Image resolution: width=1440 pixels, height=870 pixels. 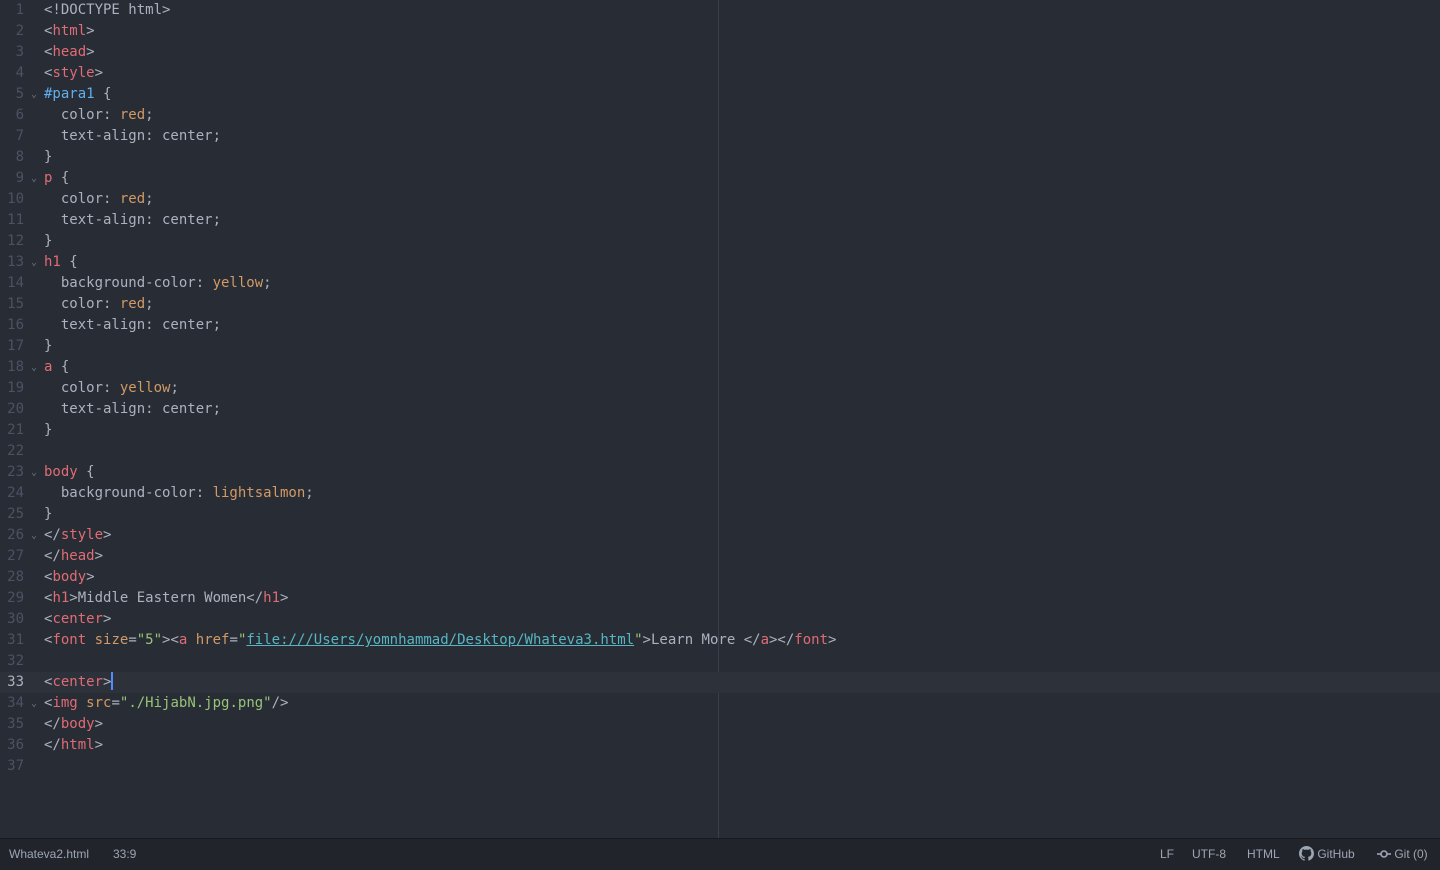 What do you see at coordinates (19, 178) in the screenshot?
I see `line-number: 9` at bounding box center [19, 178].